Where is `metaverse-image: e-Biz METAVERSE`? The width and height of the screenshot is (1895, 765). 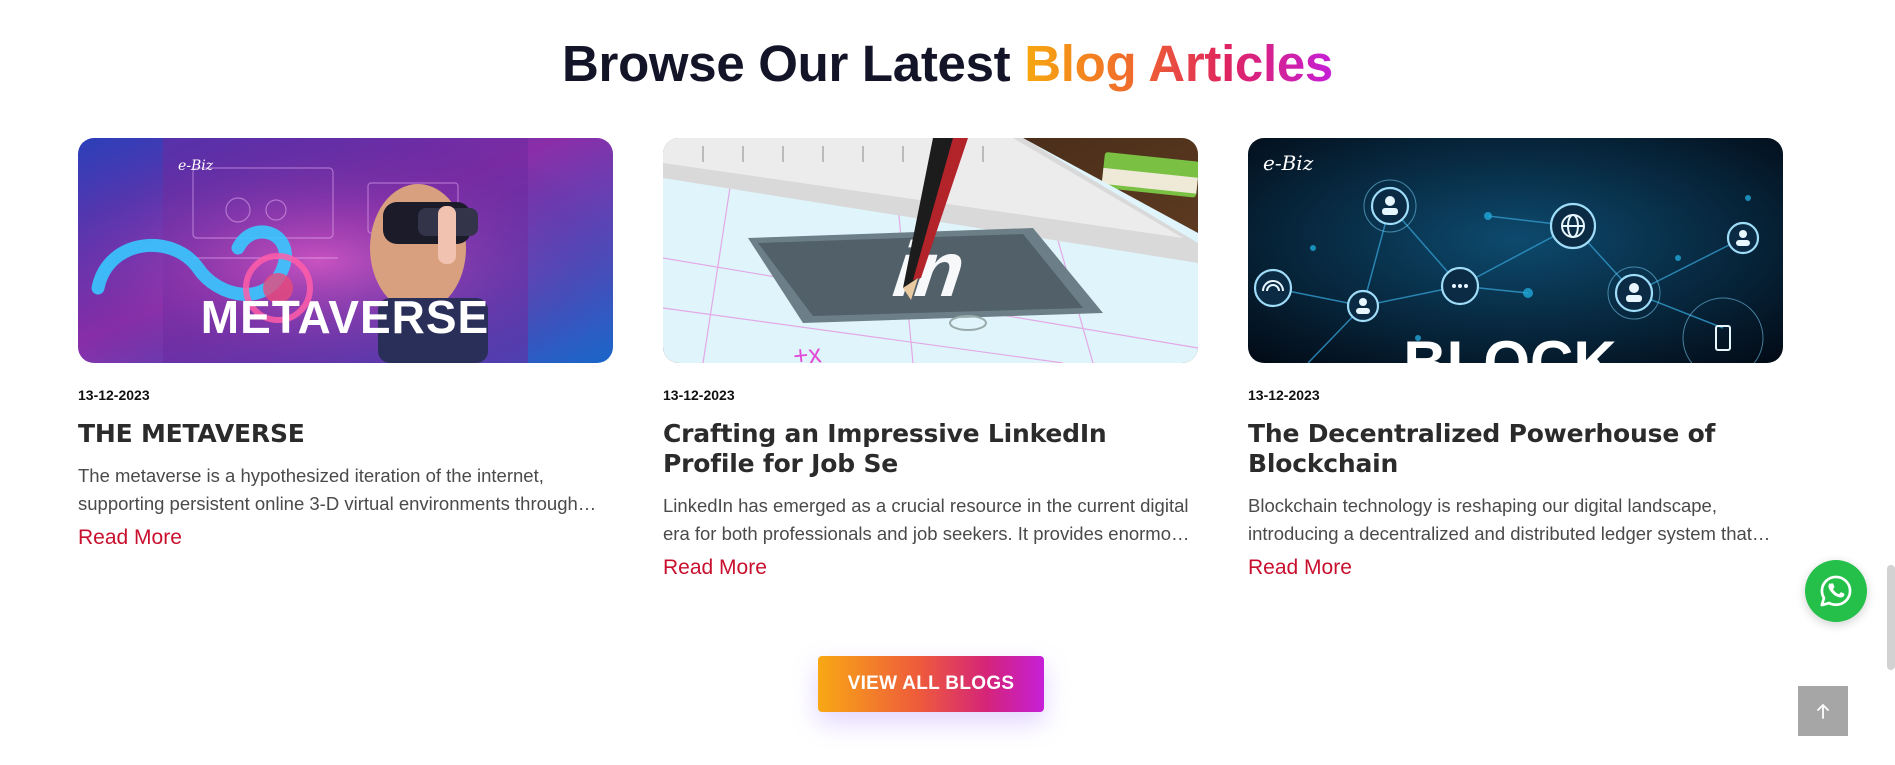
metaverse-image: e-Biz METAVERSE is located at coordinates (345, 250).